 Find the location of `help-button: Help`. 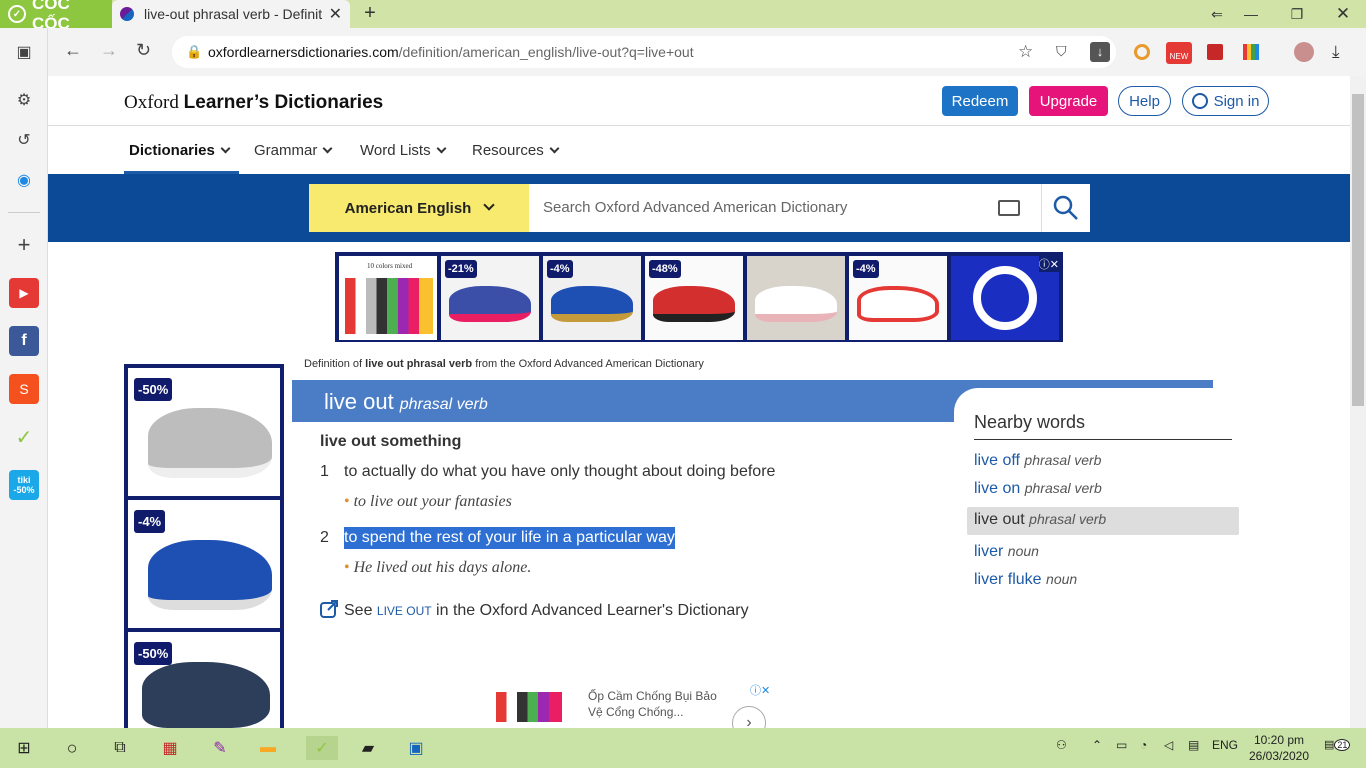

help-button: Help is located at coordinates (1144, 101).